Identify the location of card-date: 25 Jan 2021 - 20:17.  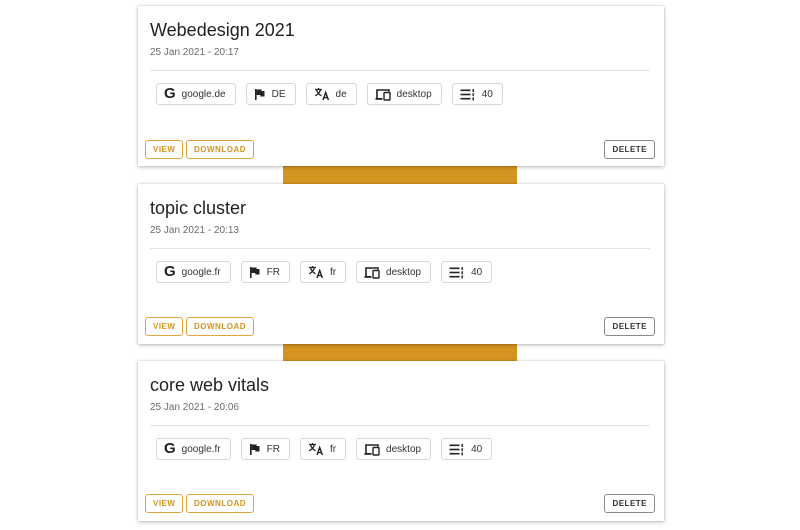
(194, 52).